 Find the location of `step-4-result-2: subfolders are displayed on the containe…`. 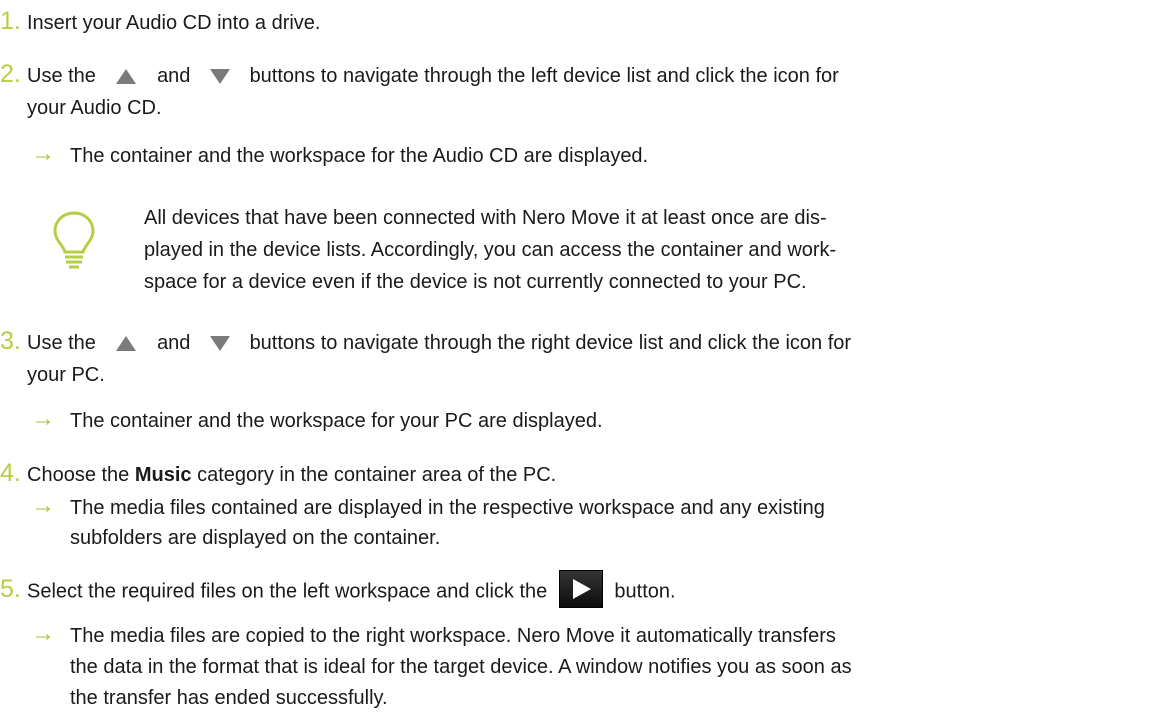

step-4-result-2: subfolders are displayed on the containe… is located at coordinates (255, 538).